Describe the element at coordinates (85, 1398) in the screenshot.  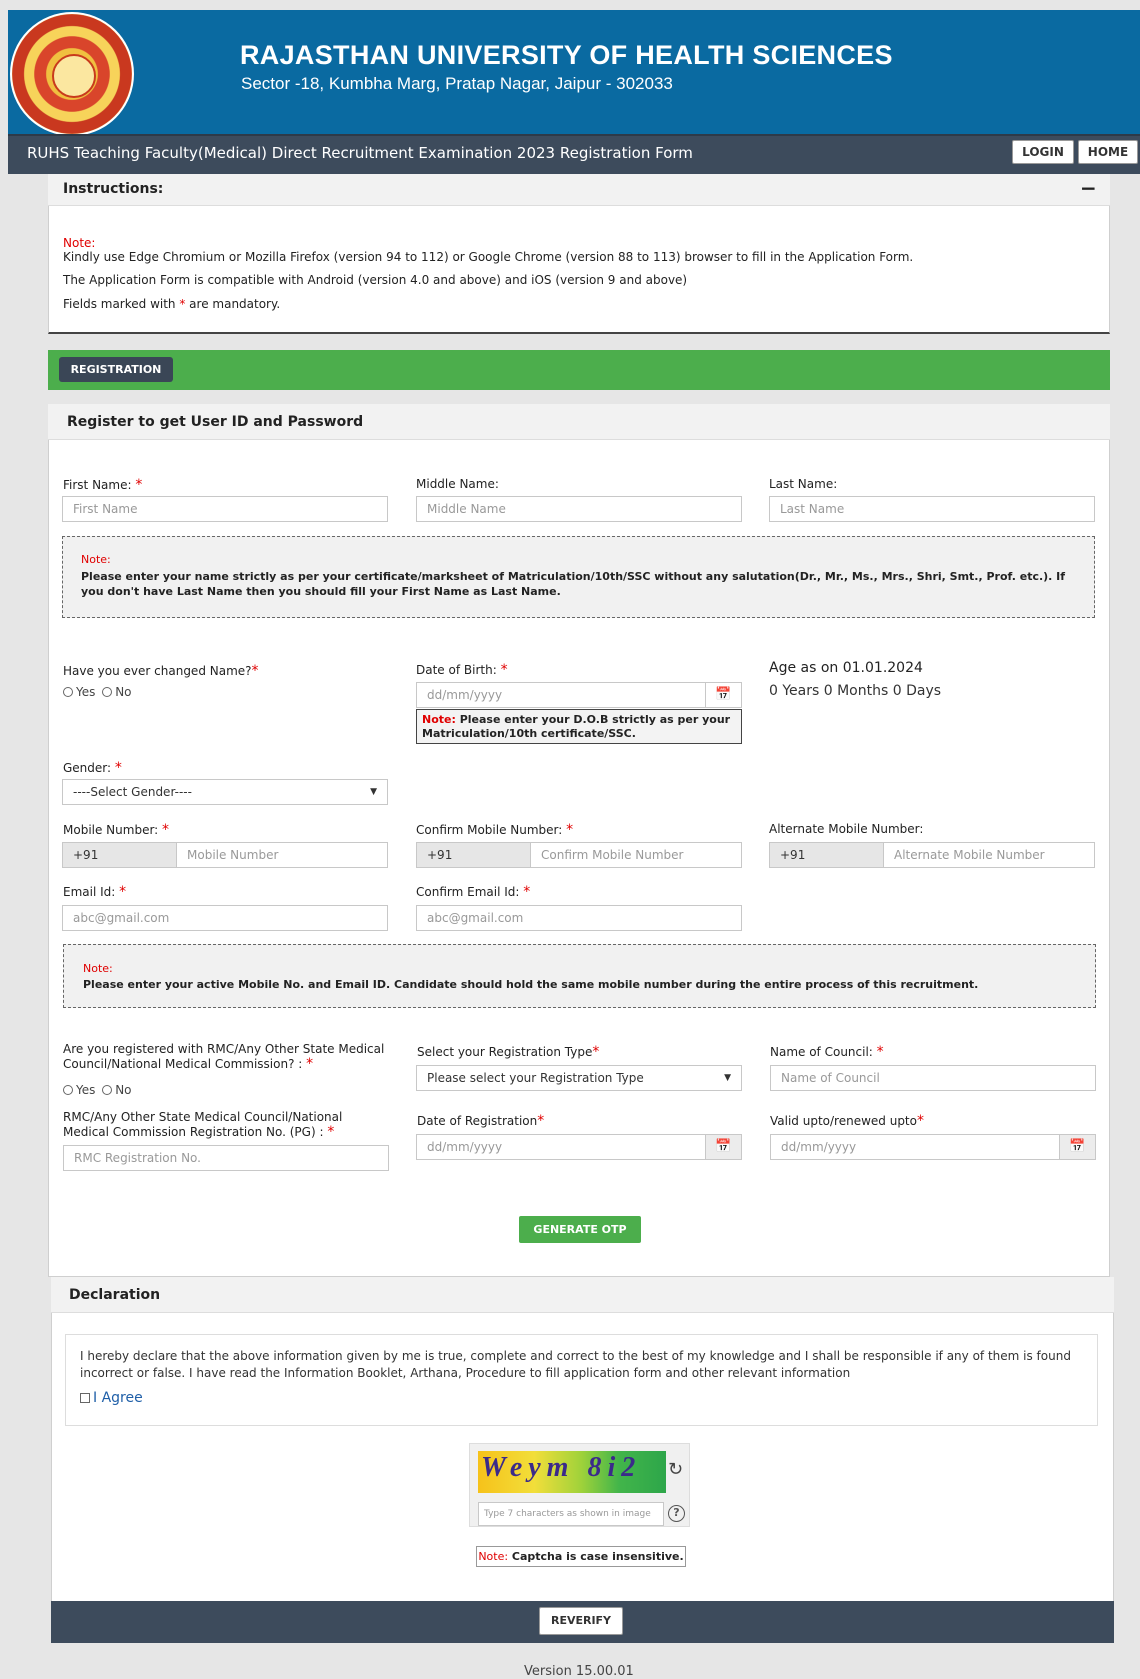
I see `agree-checkbox` at that location.